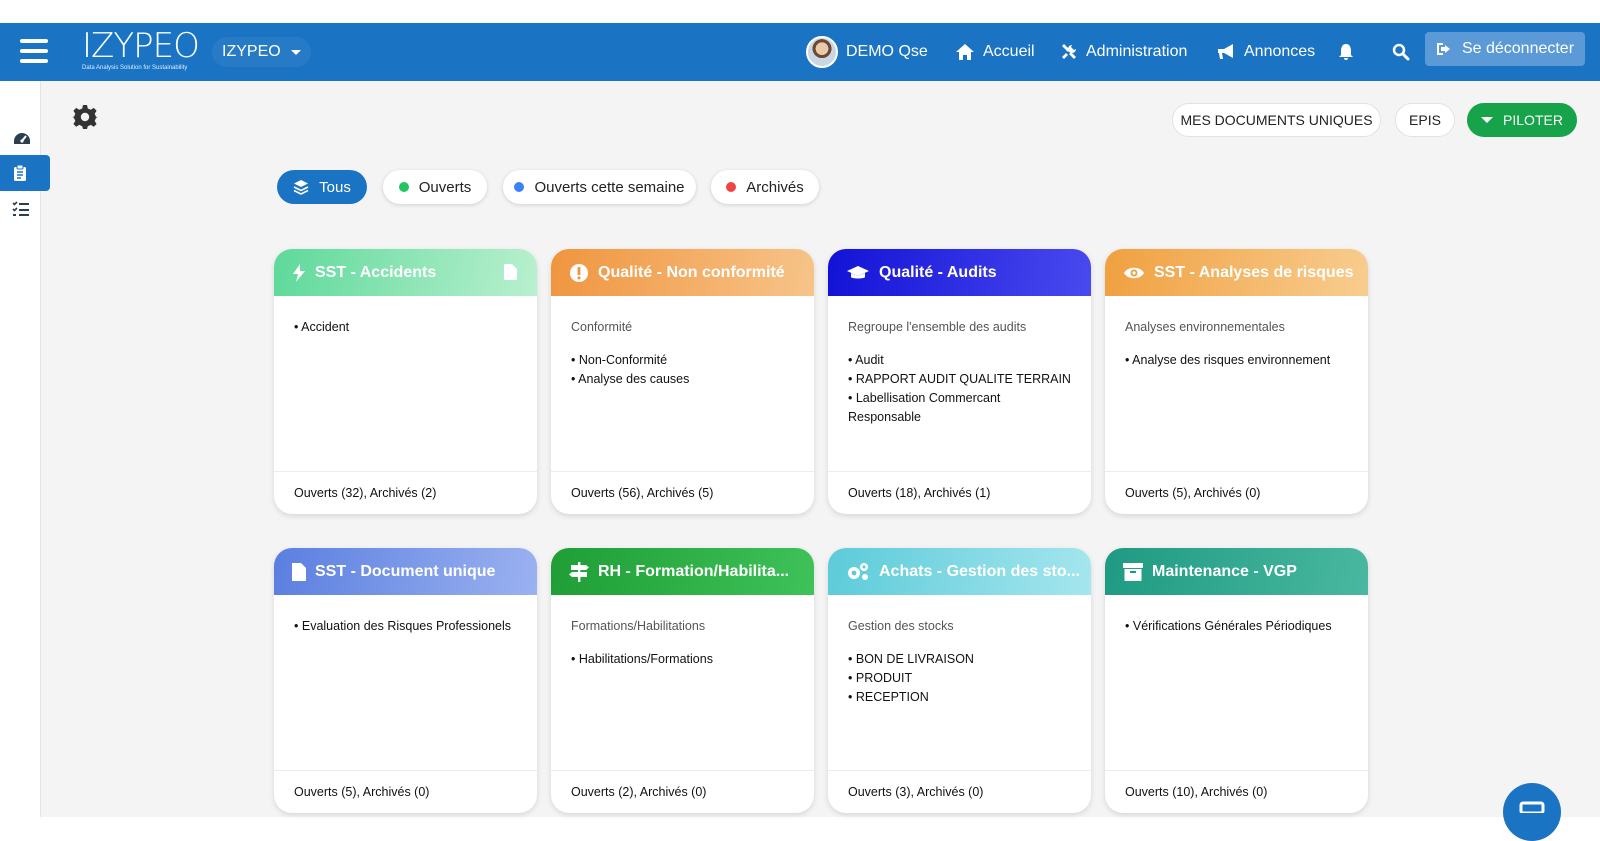 This screenshot has width=1600, height=841. Describe the element at coordinates (1133, 571) in the screenshot. I see `archive-icon` at that location.